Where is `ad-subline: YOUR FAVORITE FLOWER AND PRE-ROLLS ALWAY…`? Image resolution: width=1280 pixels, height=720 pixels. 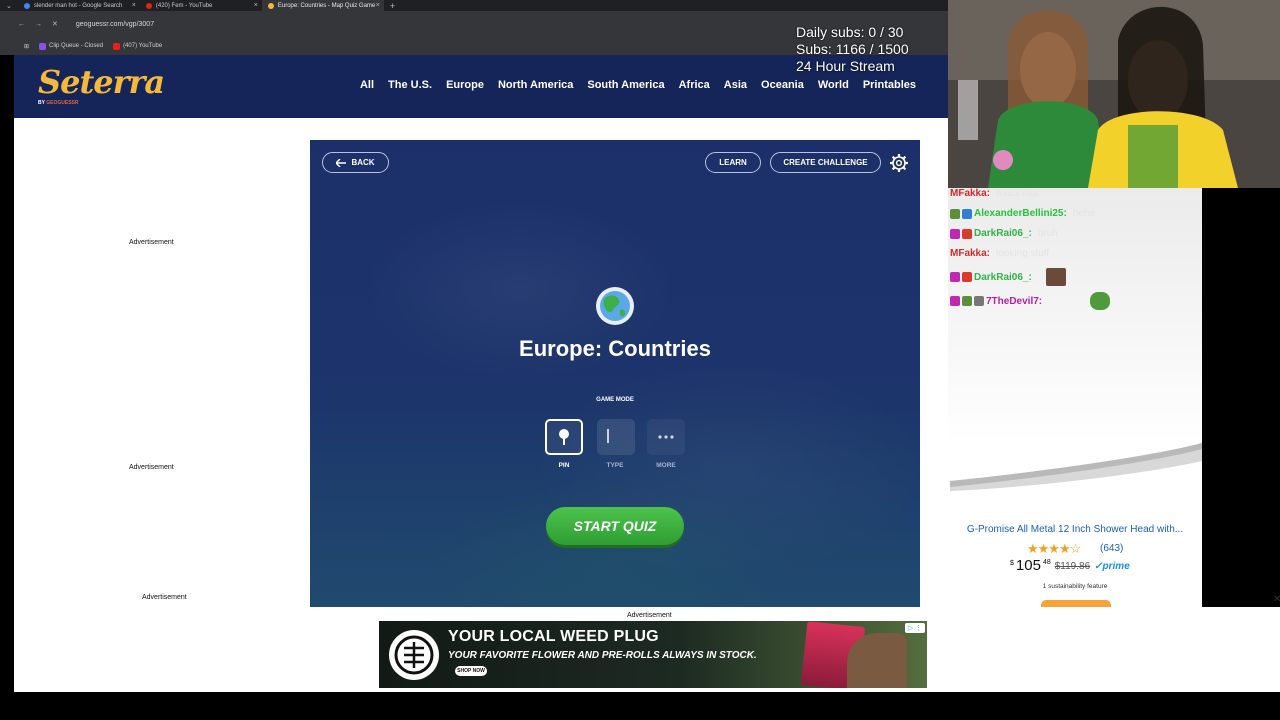
ad-subline: YOUR FAVORITE FLOWER AND PRE-ROLLS ALWAY… is located at coordinates (602, 655).